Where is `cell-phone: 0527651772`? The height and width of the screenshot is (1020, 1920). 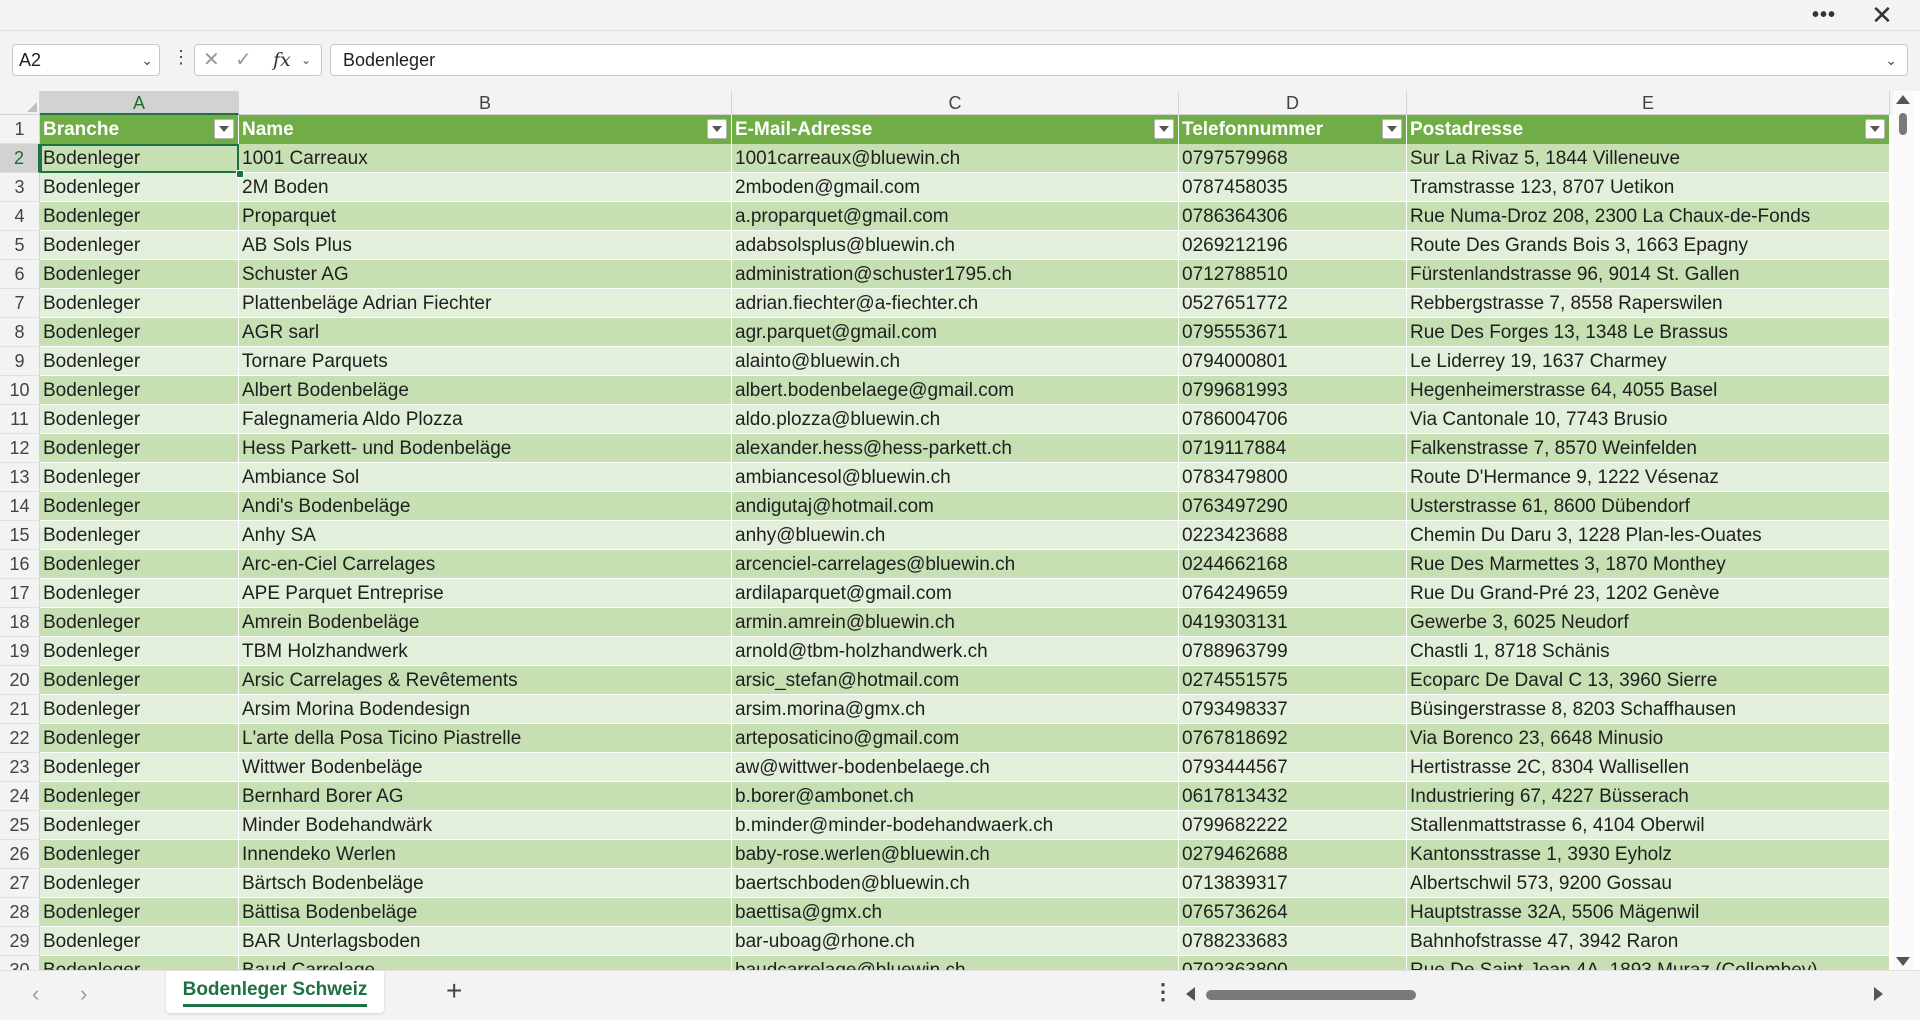
cell-phone: 0527651772 is located at coordinates (1293, 303).